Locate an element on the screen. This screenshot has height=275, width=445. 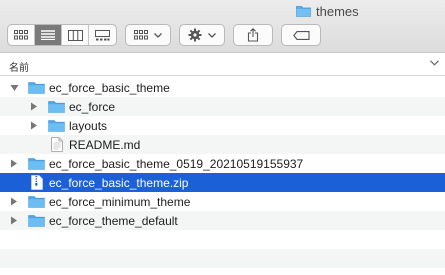
action-menu-button is located at coordinates (202, 35).